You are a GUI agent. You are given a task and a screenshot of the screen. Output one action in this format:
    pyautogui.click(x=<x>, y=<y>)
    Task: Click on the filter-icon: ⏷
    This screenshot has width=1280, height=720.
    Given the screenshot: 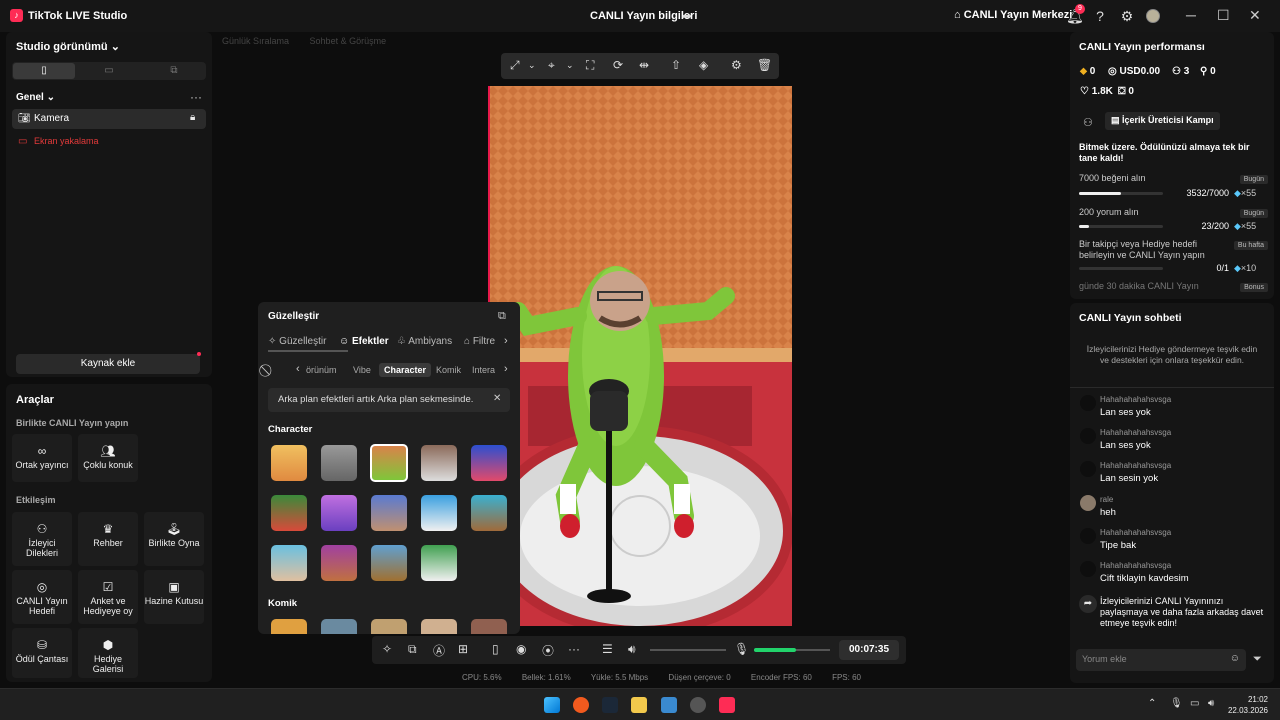 What is the action you would take?
    pyautogui.click(x=1257, y=659)
    